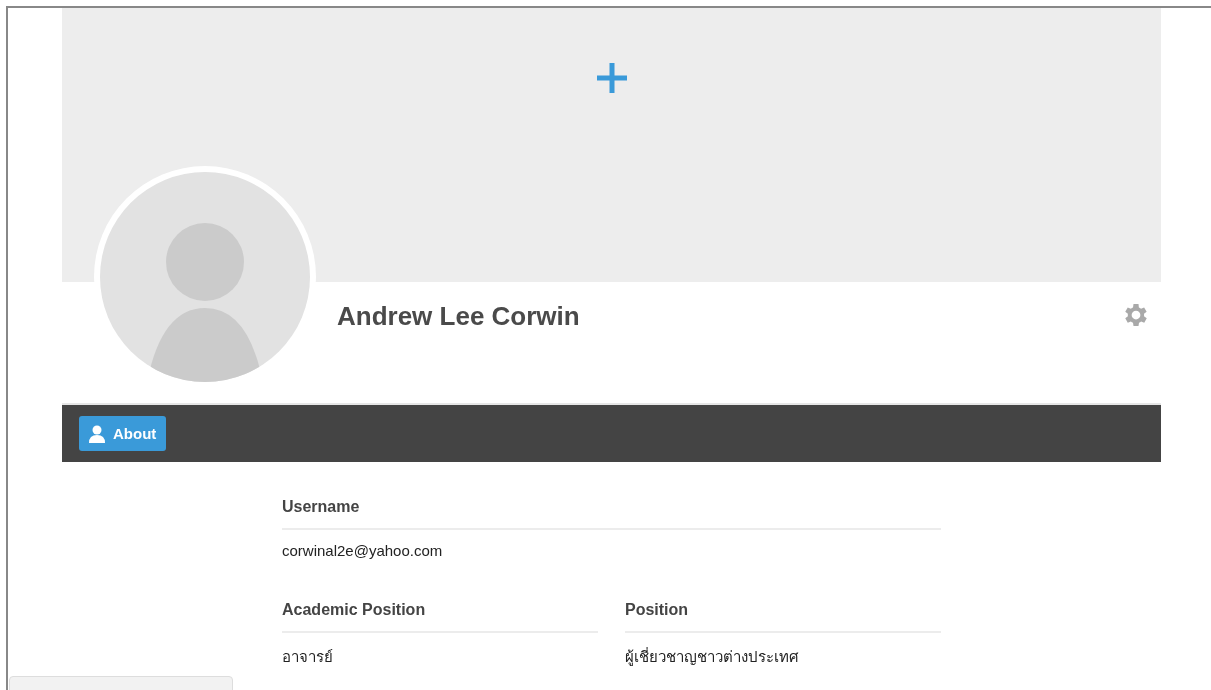  Describe the element at coordinates (440, 617) in the screenshot. I see `field-label: Academic Position` at that location.